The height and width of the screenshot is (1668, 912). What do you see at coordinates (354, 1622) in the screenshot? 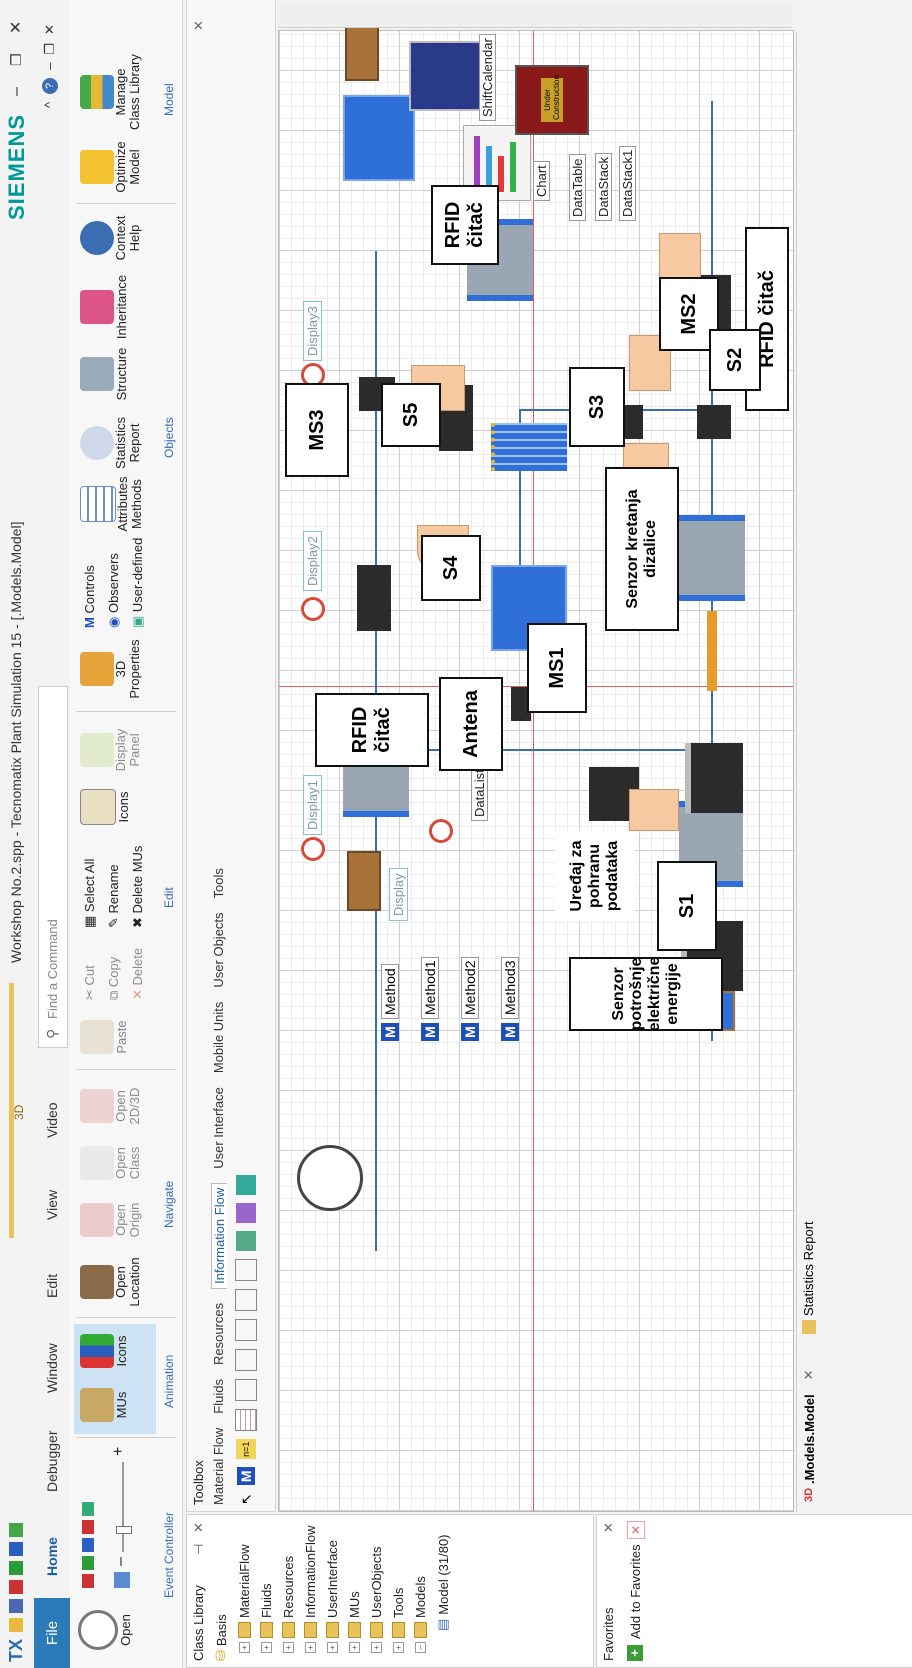
I see `tree-item-mus: + MUs` at bounding box center [354, 1622].